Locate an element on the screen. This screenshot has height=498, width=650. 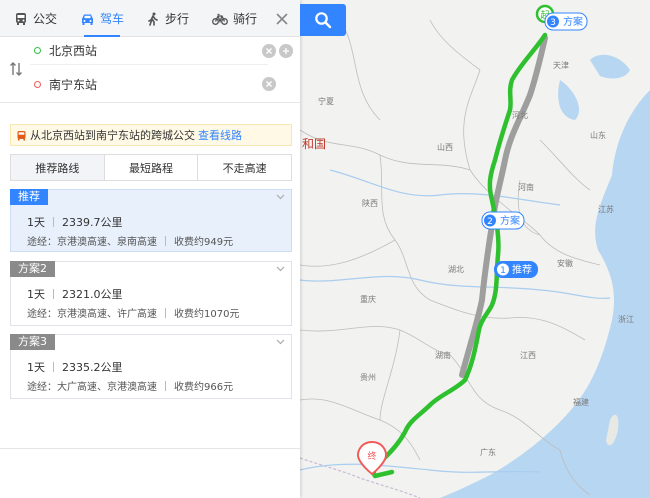
route-preference-tabs: 推荐路线 最短路程 不走高速 is located at coordinates (151, 167).